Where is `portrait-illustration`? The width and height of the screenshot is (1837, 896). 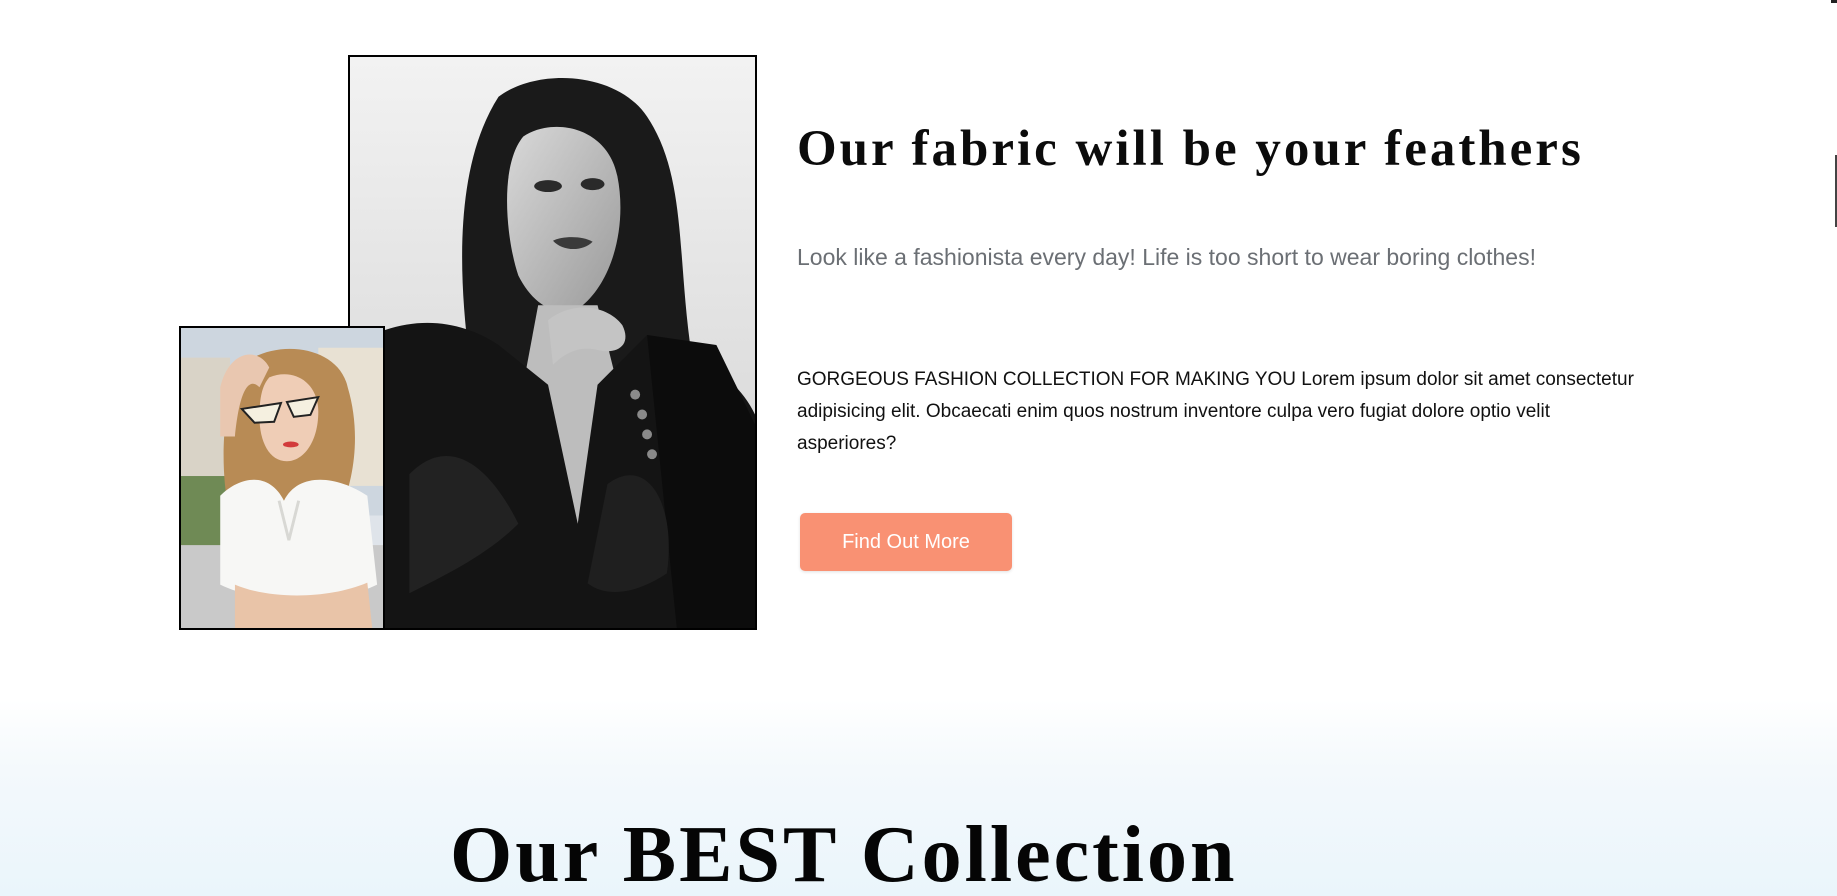
portrait-illustration is located at coordinates (552, 342).